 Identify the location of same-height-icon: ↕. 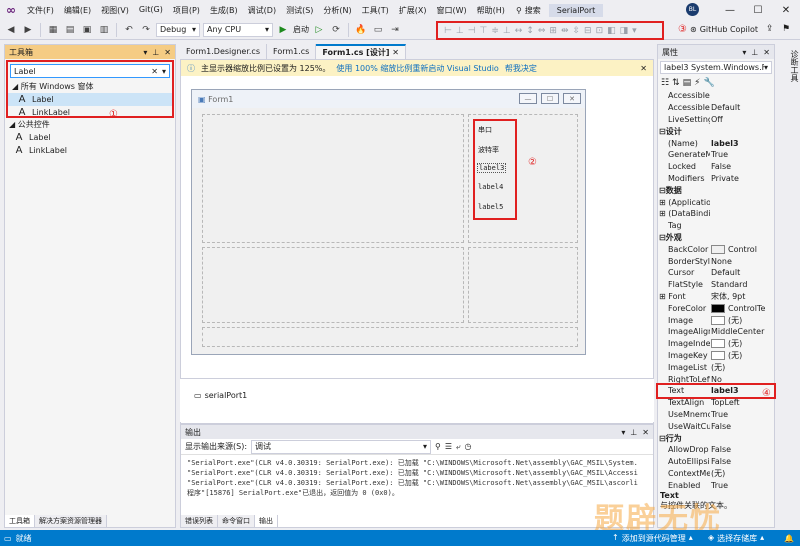
(530, 31).